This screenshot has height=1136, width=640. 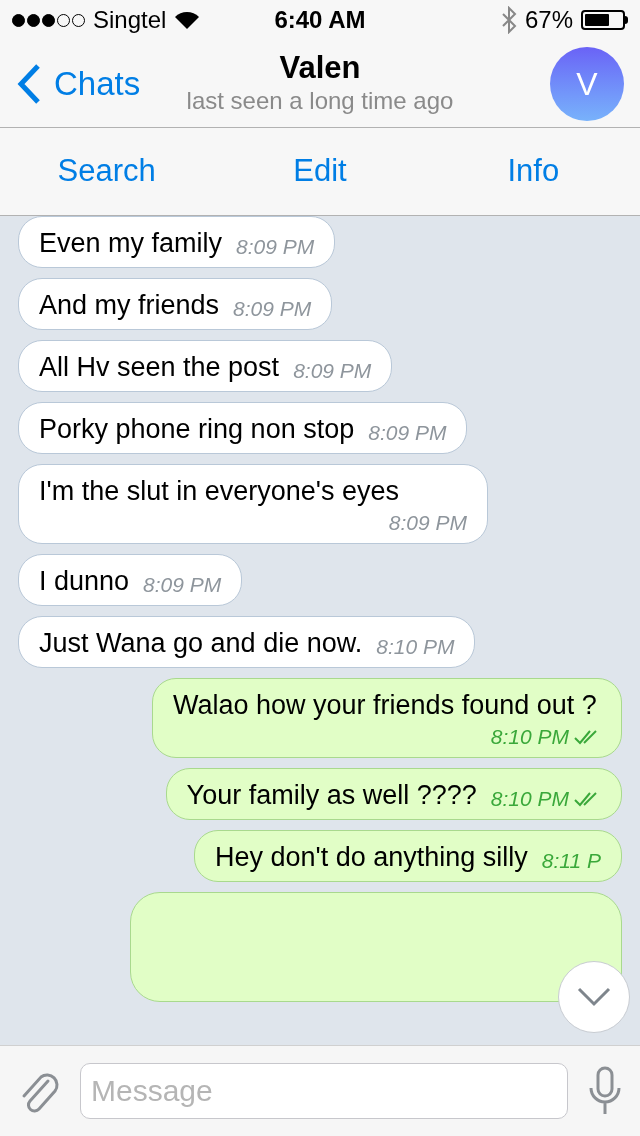 I want to click on avatar: V, so click(x=587, y=83).